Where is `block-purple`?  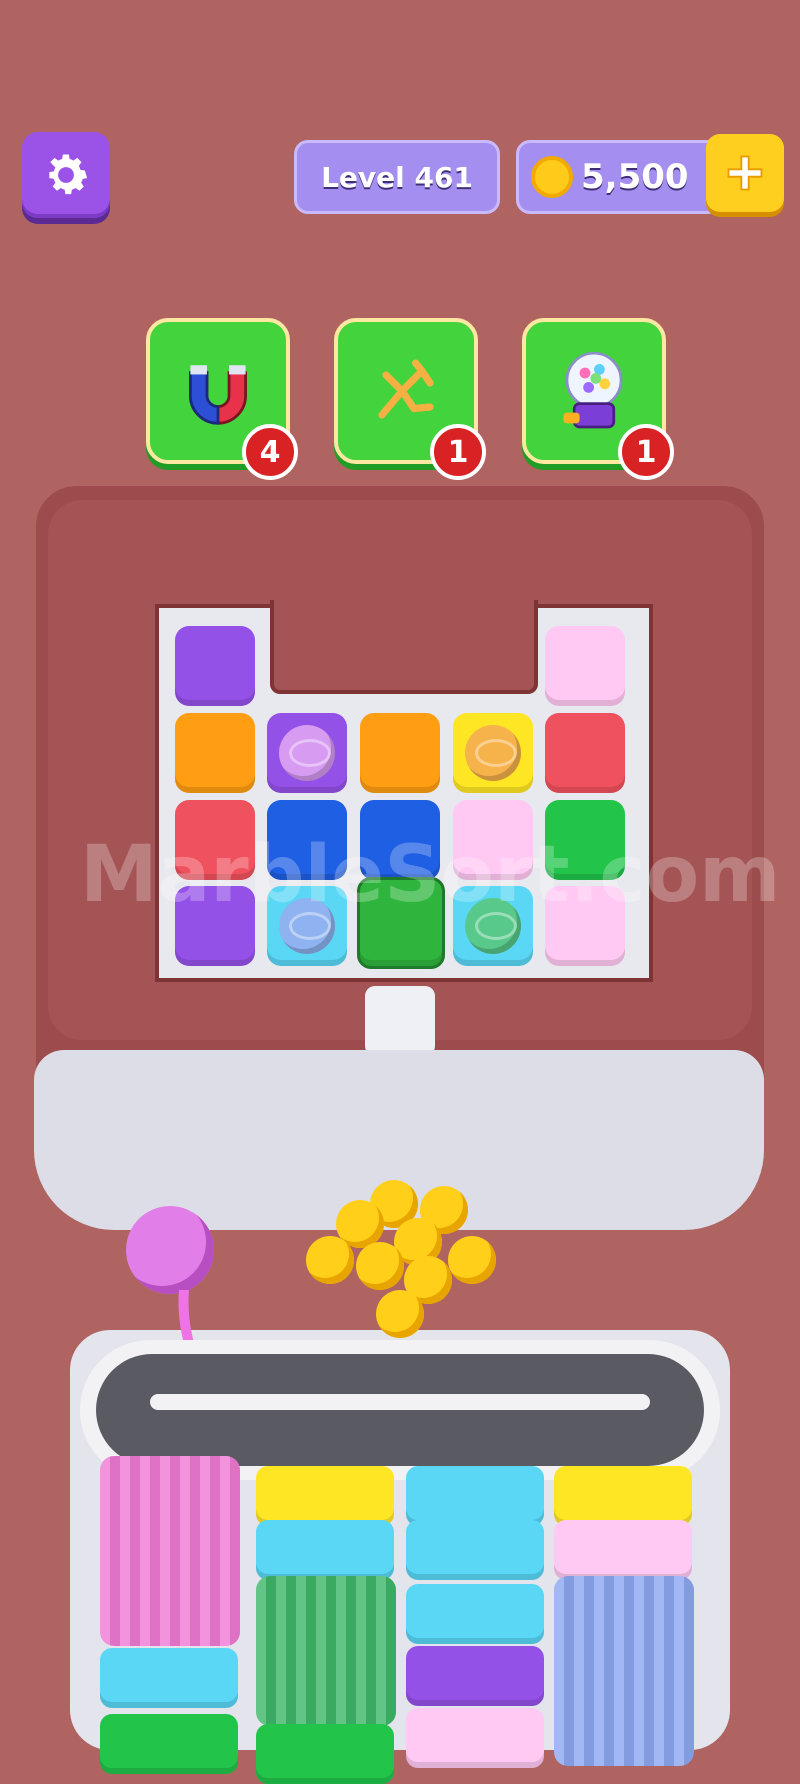 block-purple is located at coordinates (475, 1676).